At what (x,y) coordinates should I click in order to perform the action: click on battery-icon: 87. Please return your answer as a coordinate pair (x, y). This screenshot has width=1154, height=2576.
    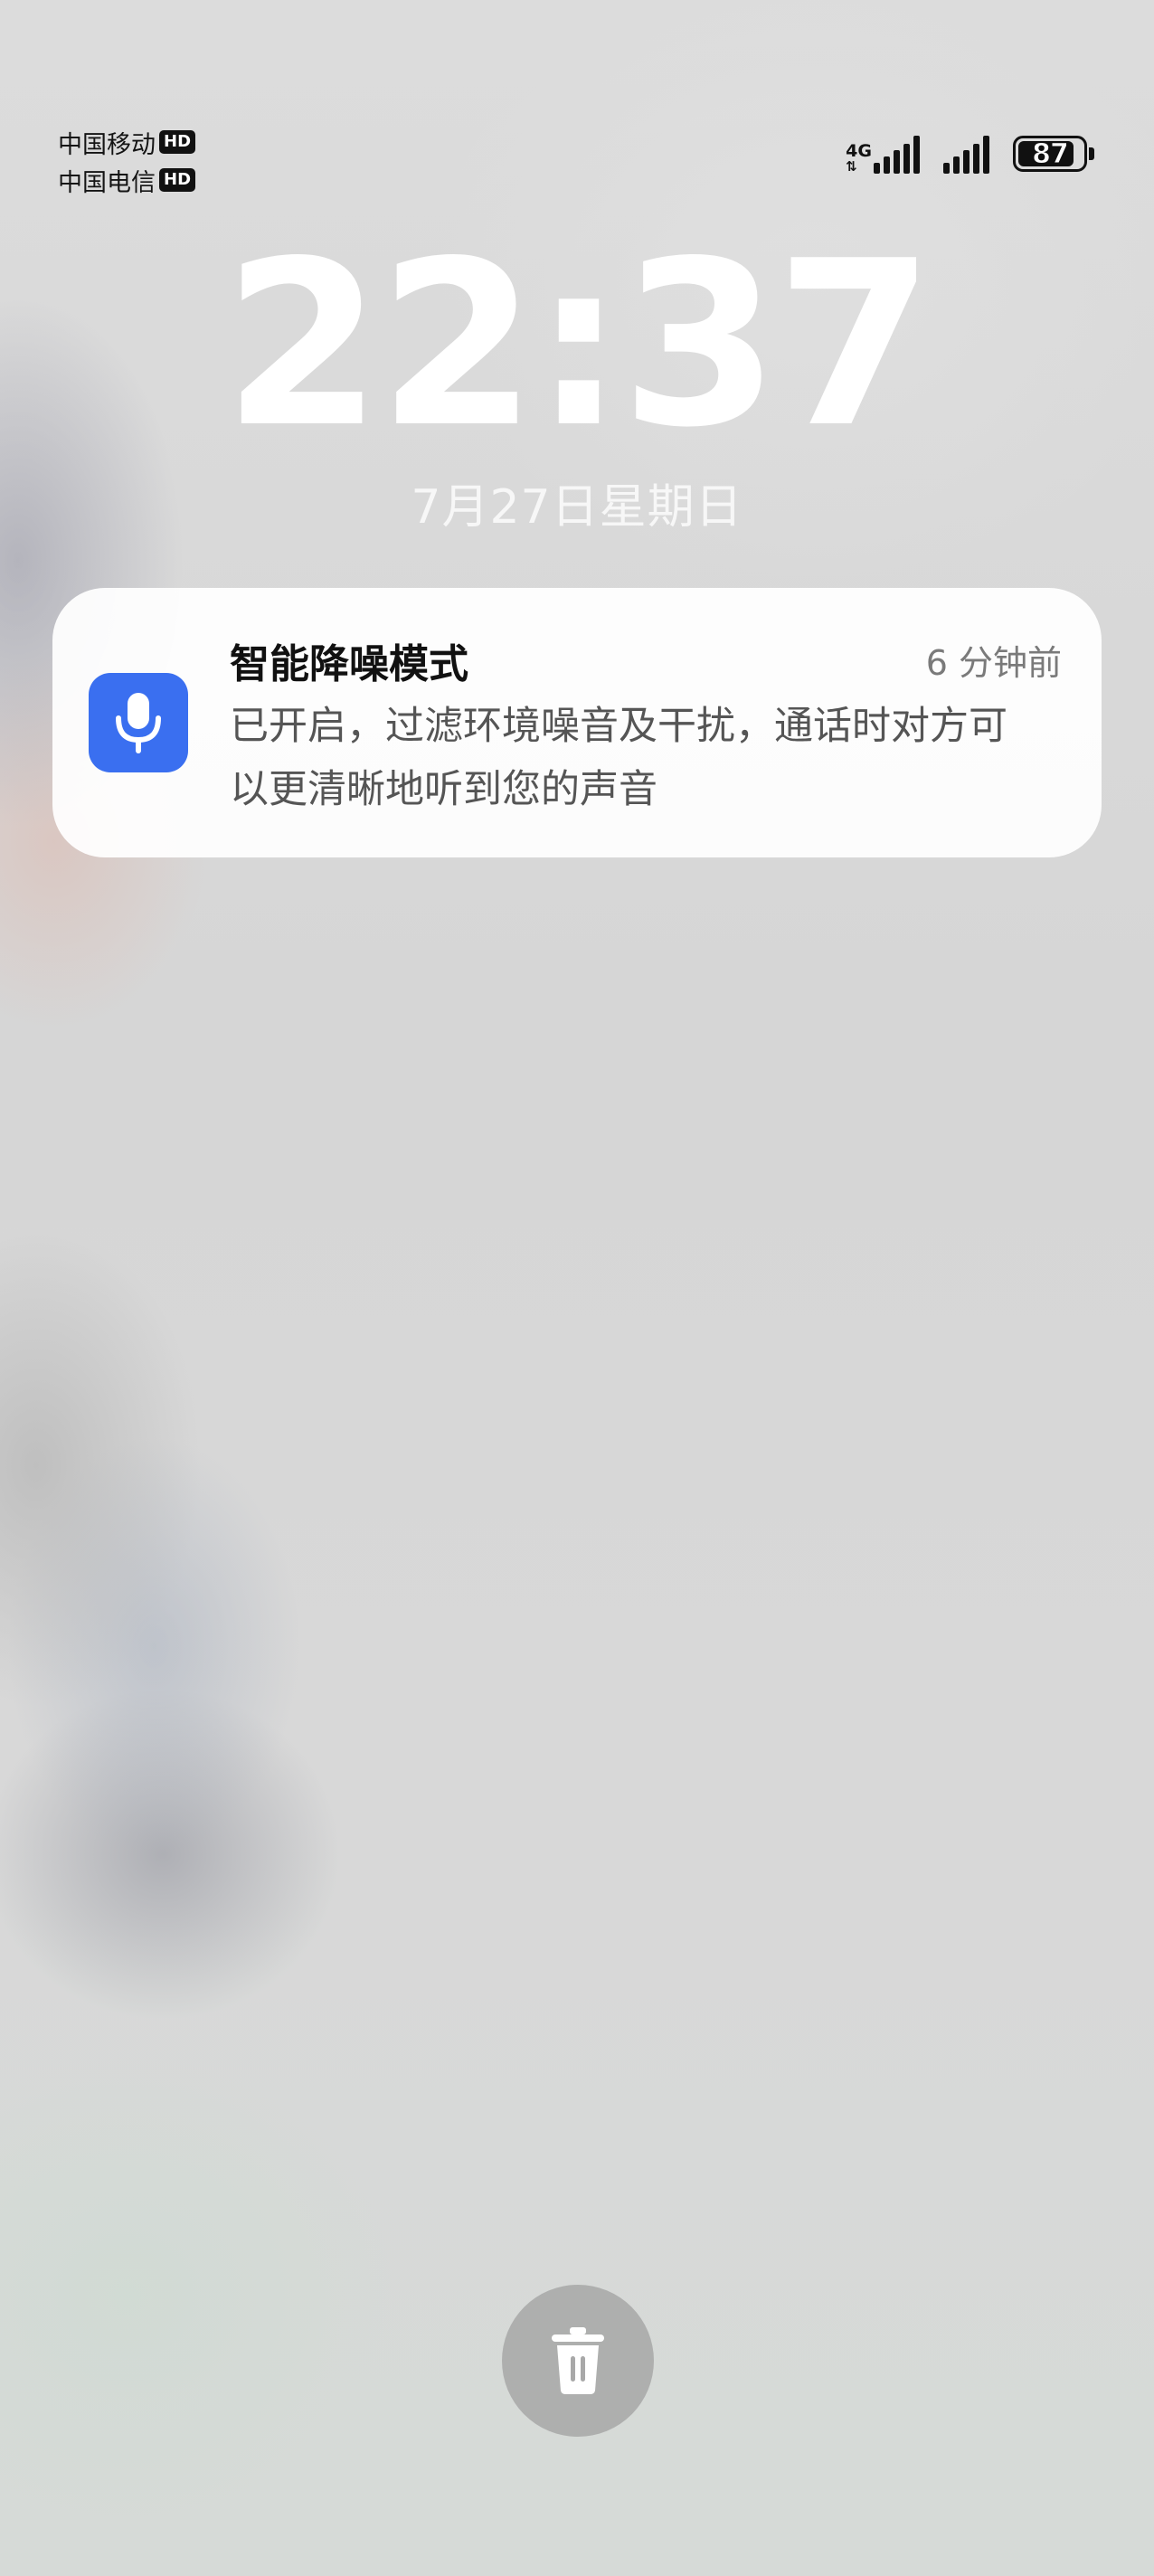
    Looking at the image, I should click on (1053, 154).